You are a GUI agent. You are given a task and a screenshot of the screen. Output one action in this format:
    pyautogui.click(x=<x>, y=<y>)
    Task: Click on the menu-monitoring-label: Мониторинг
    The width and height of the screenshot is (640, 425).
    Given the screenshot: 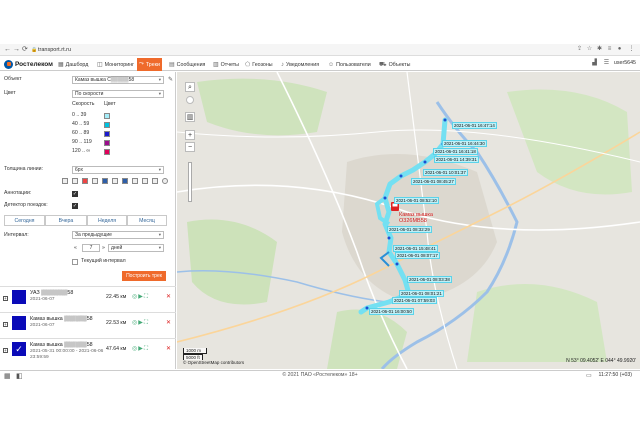 What is the action you would take?
    pyautogui.click(x=119, y=64)
    